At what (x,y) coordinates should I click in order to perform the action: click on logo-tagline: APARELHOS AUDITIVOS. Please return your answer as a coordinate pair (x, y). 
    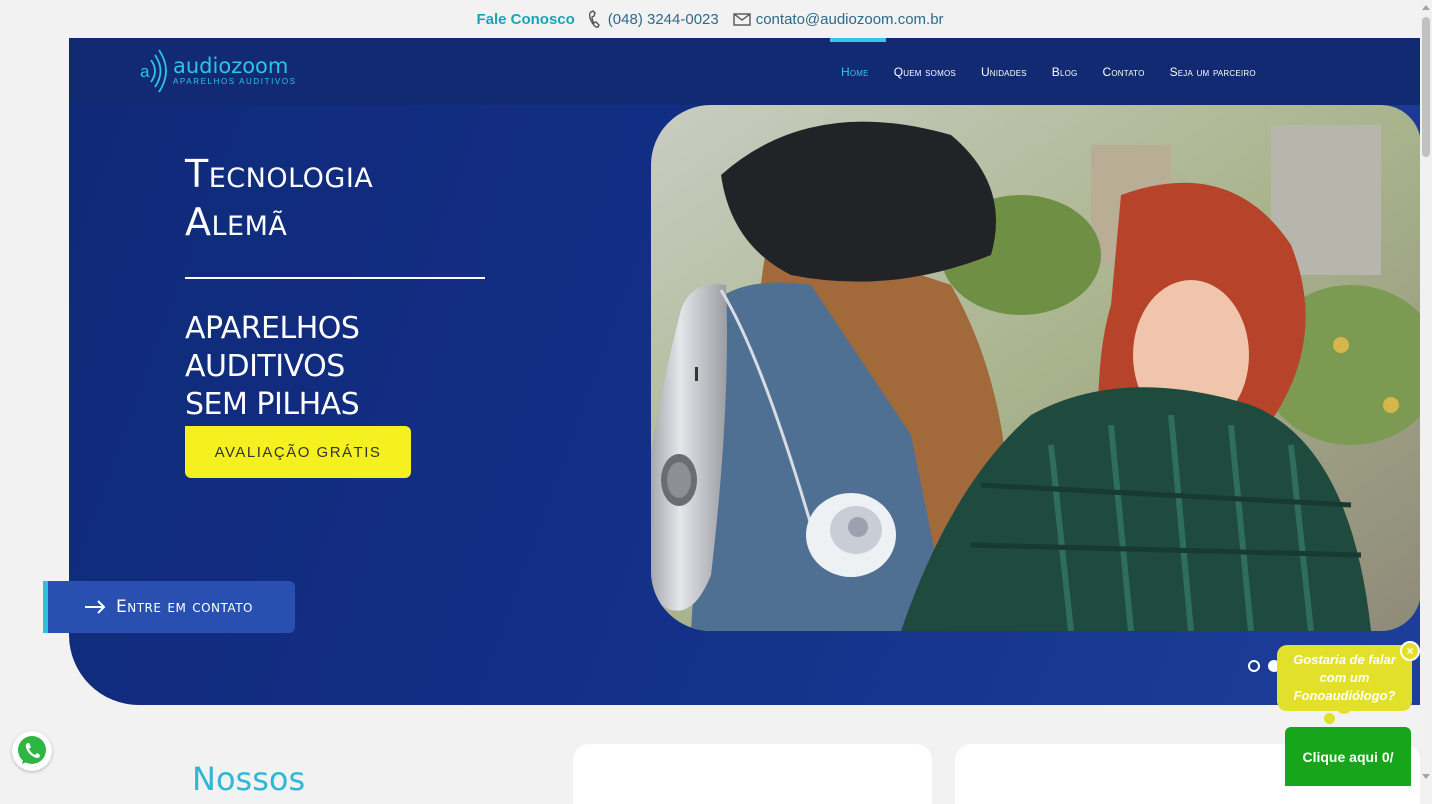
    Looking at the image, I should click on (235, 81).